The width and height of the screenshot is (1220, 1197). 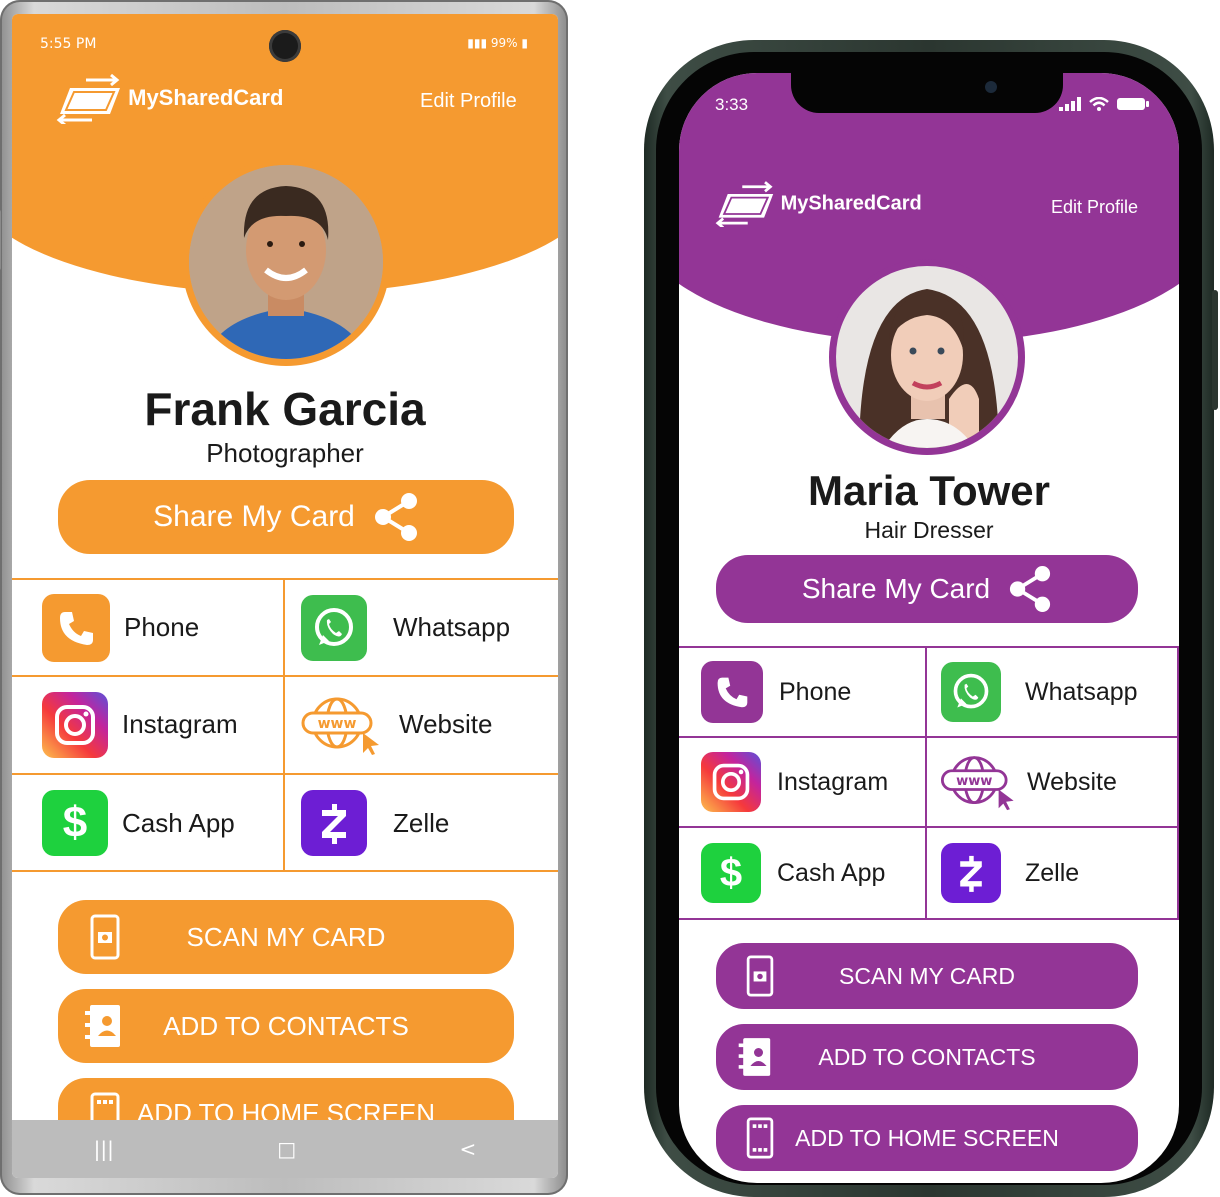 What do you see at coordinates (1070, 104) in the screenshot?
I see `signal-icon` at bounding box center [1070, 104].